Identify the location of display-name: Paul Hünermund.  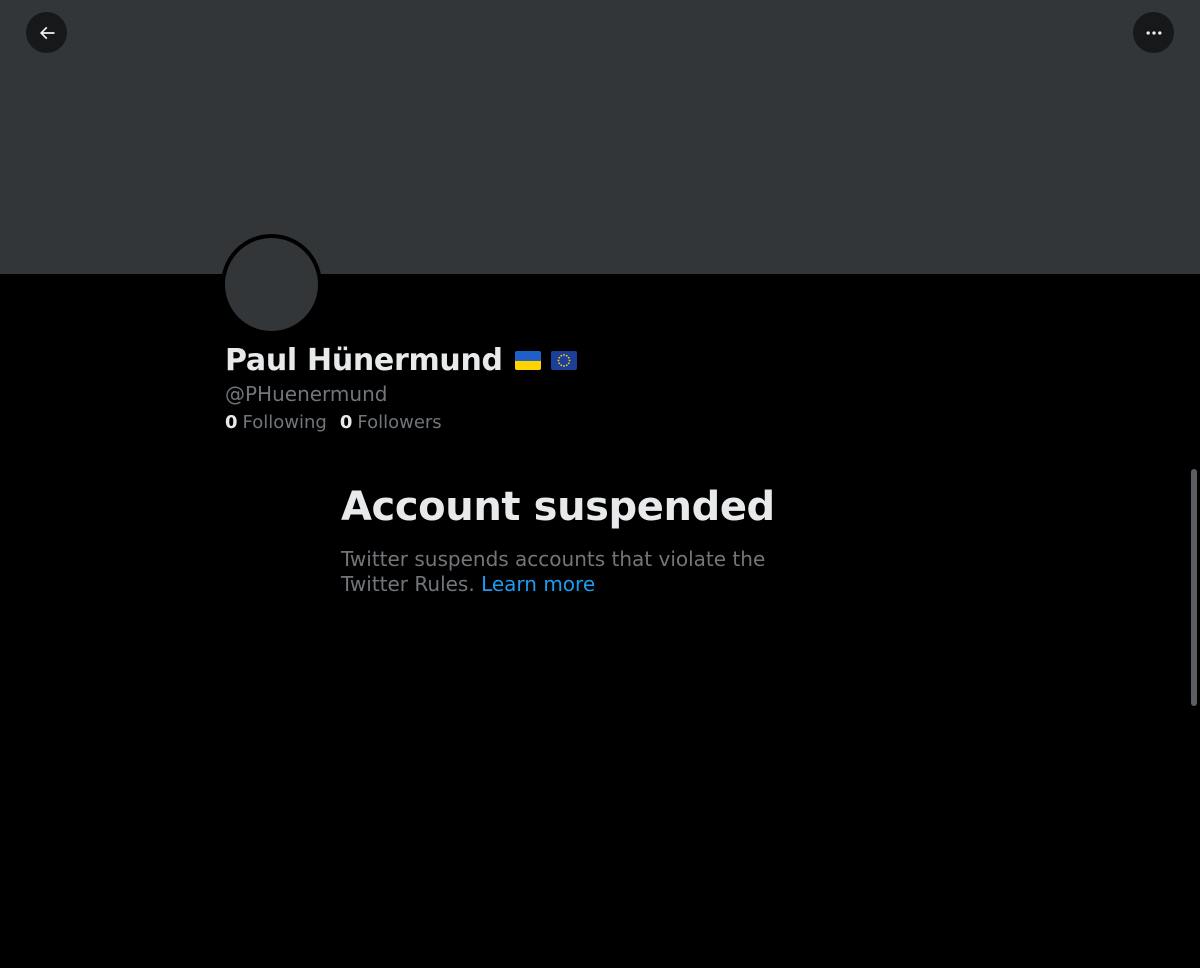
(364, 360).